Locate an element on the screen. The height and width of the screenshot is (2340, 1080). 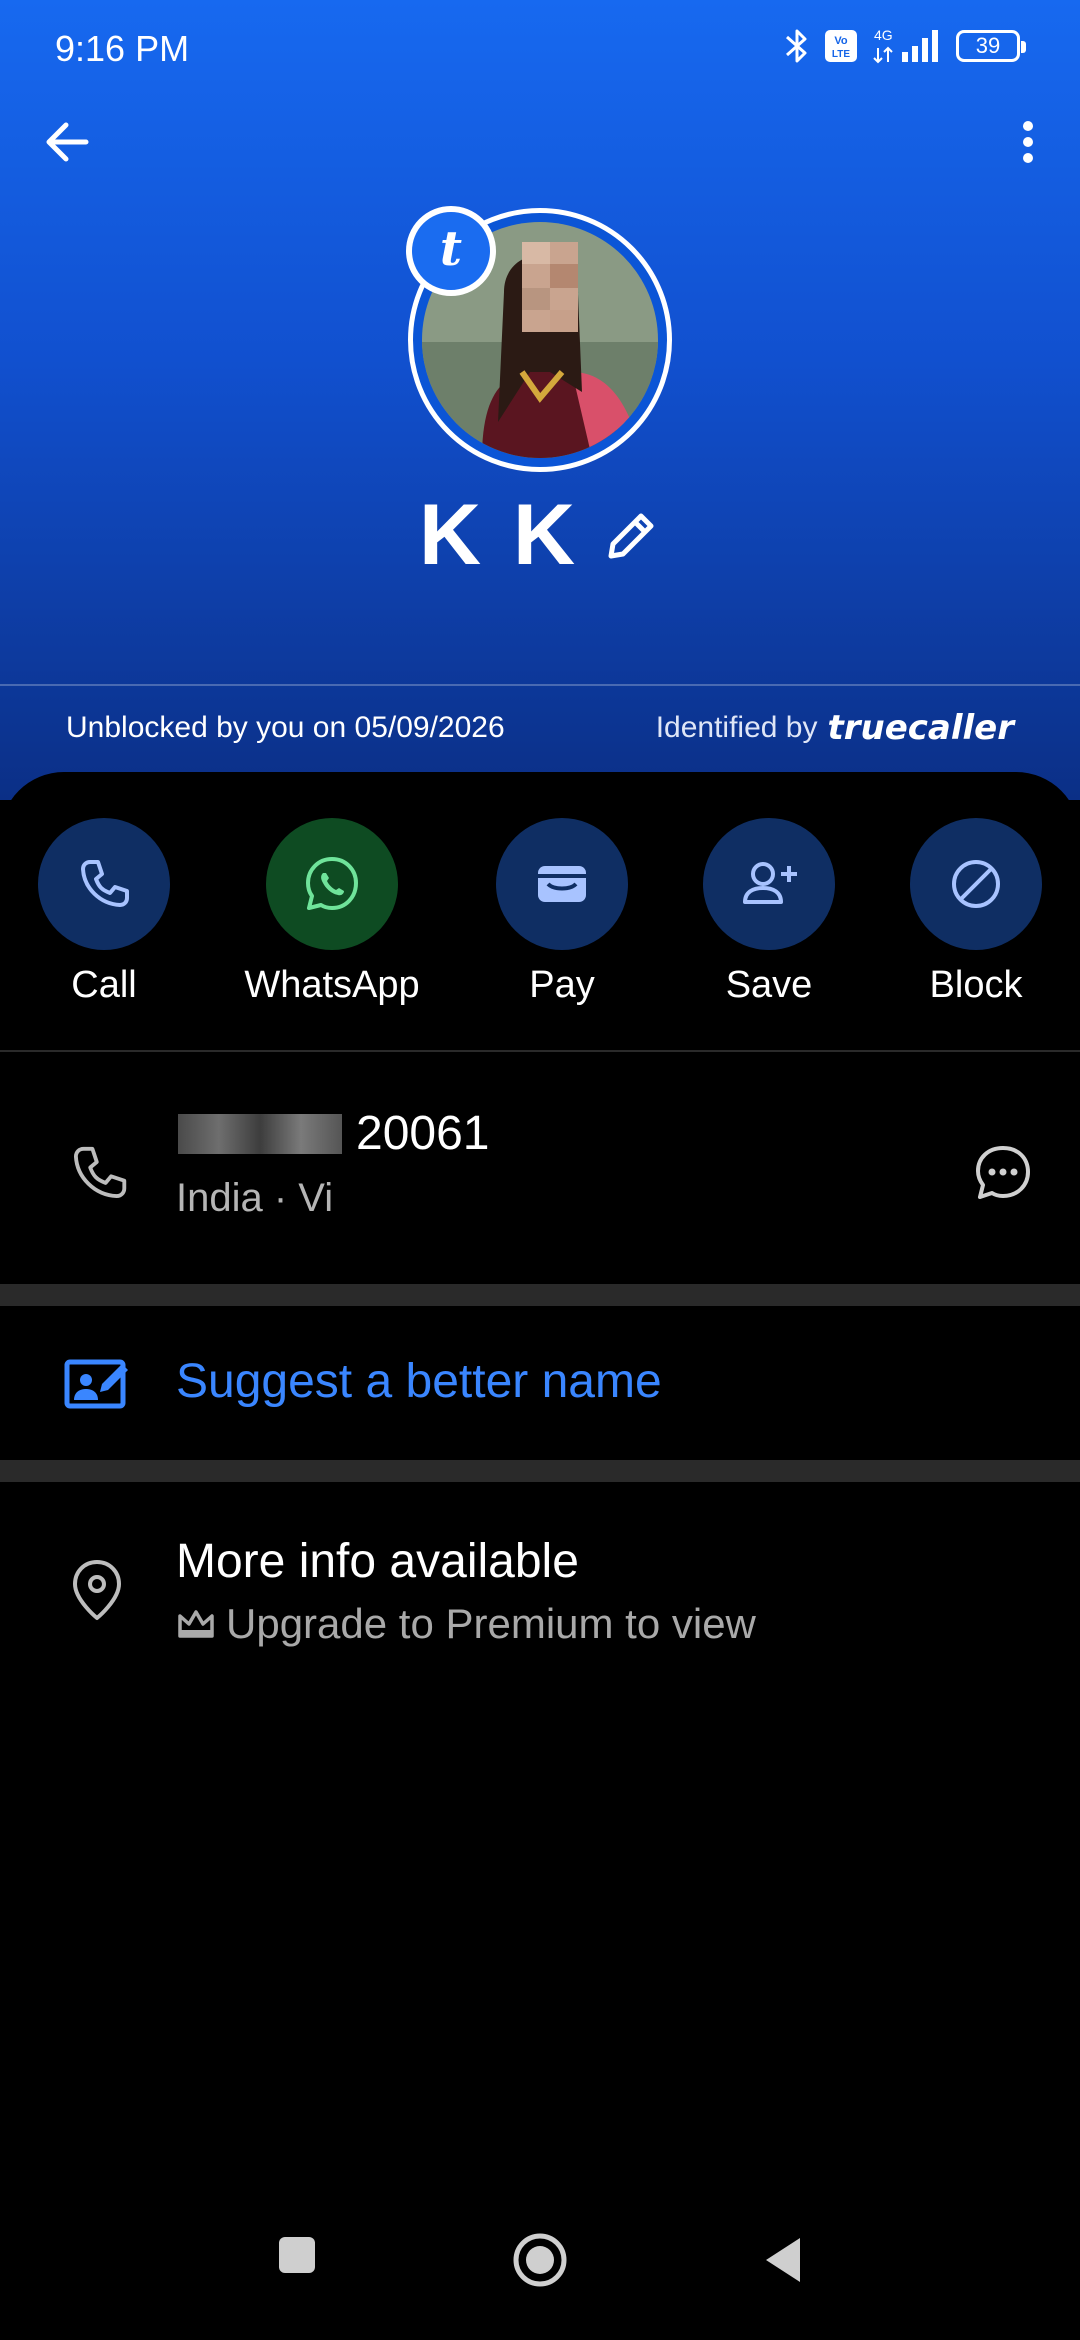
block-label: Block is located at coordinates (976, 985).